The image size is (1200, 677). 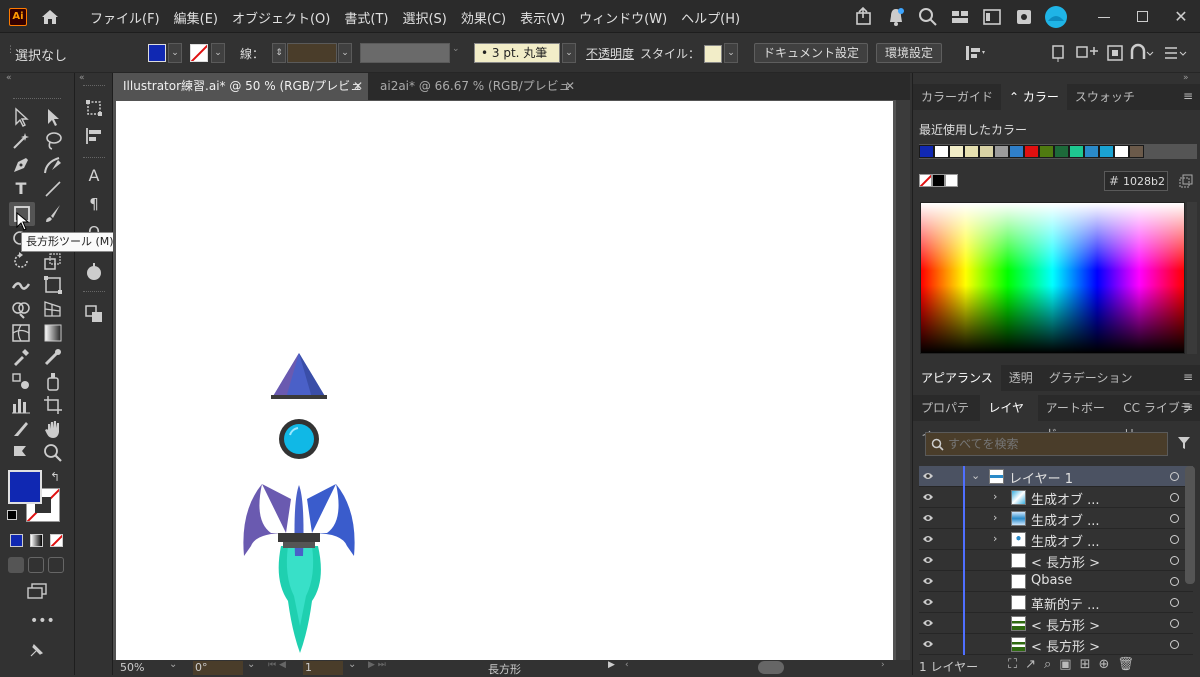 What do you see at coordinates (53, 261) in the screenshot?
I see `scale-tool-icon` at bounding box center [53, 261].